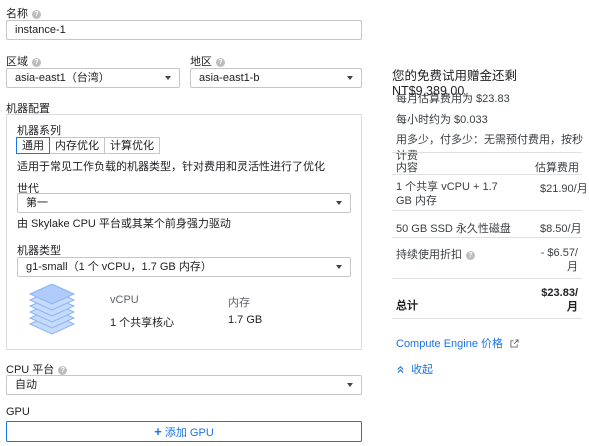 Image resolution: width=589 pixels, height=446 pixels. I want to click on add-gpu-label: 添加 GPU, so click(189, 433).